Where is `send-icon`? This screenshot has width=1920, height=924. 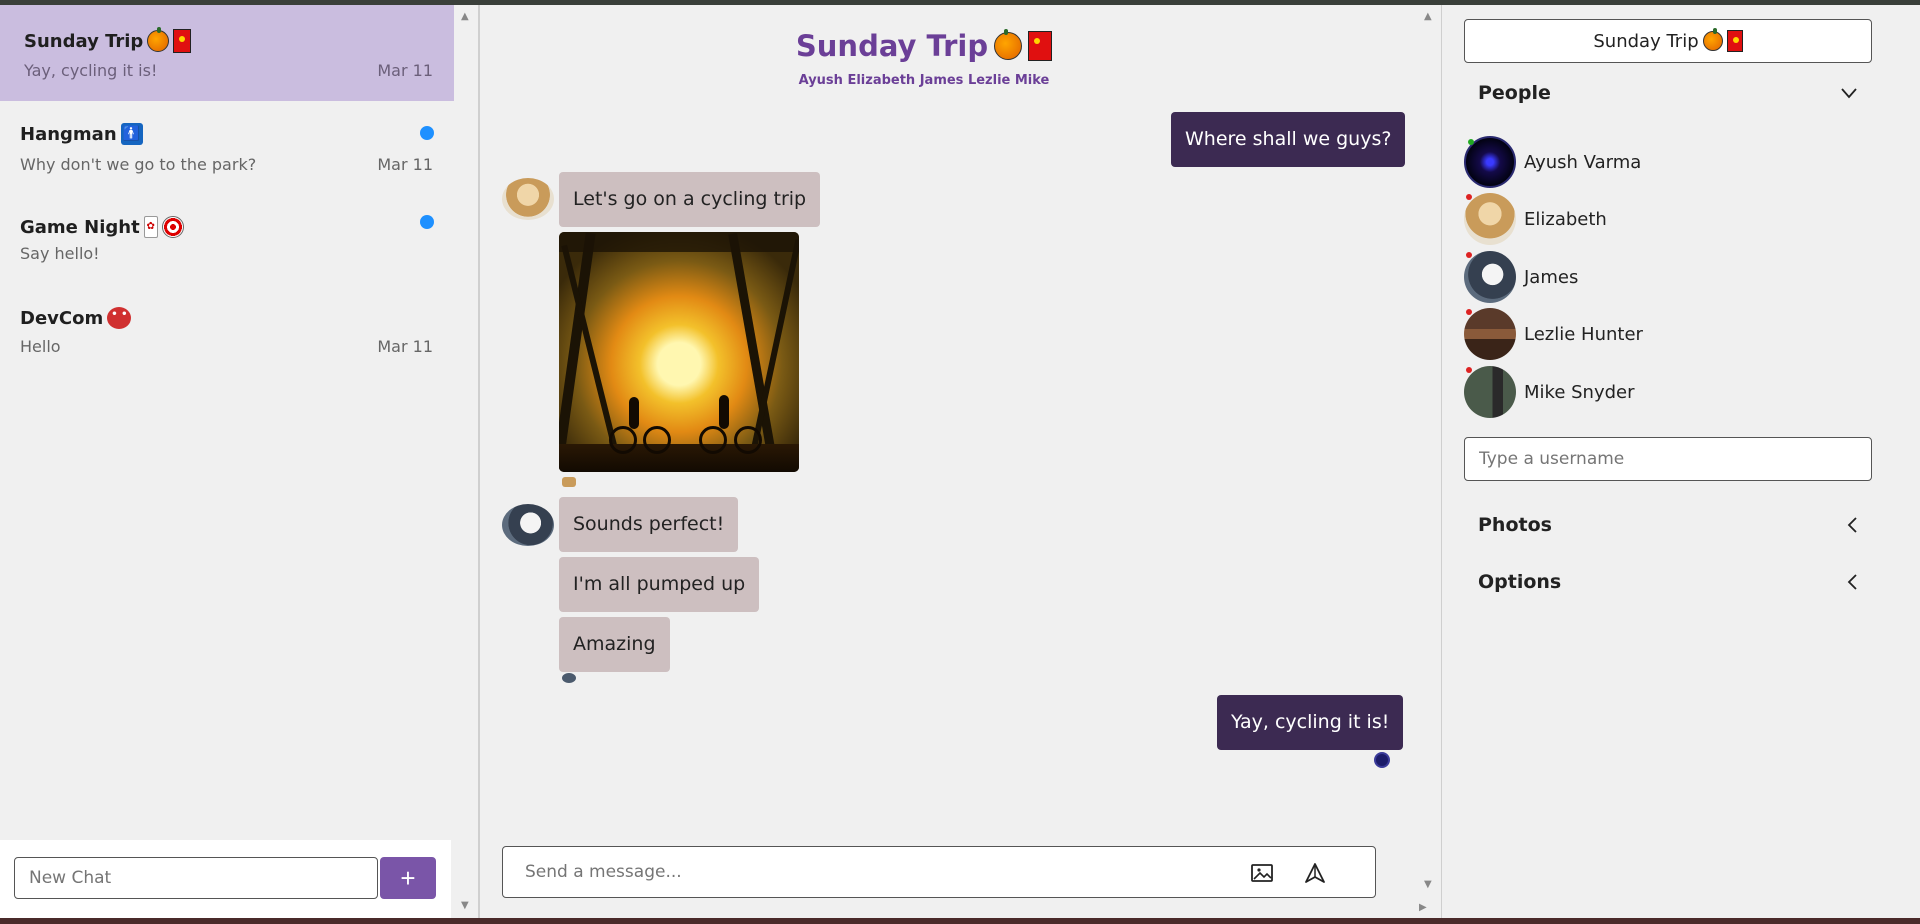 send-icon is located at coordinates (1315, 873).